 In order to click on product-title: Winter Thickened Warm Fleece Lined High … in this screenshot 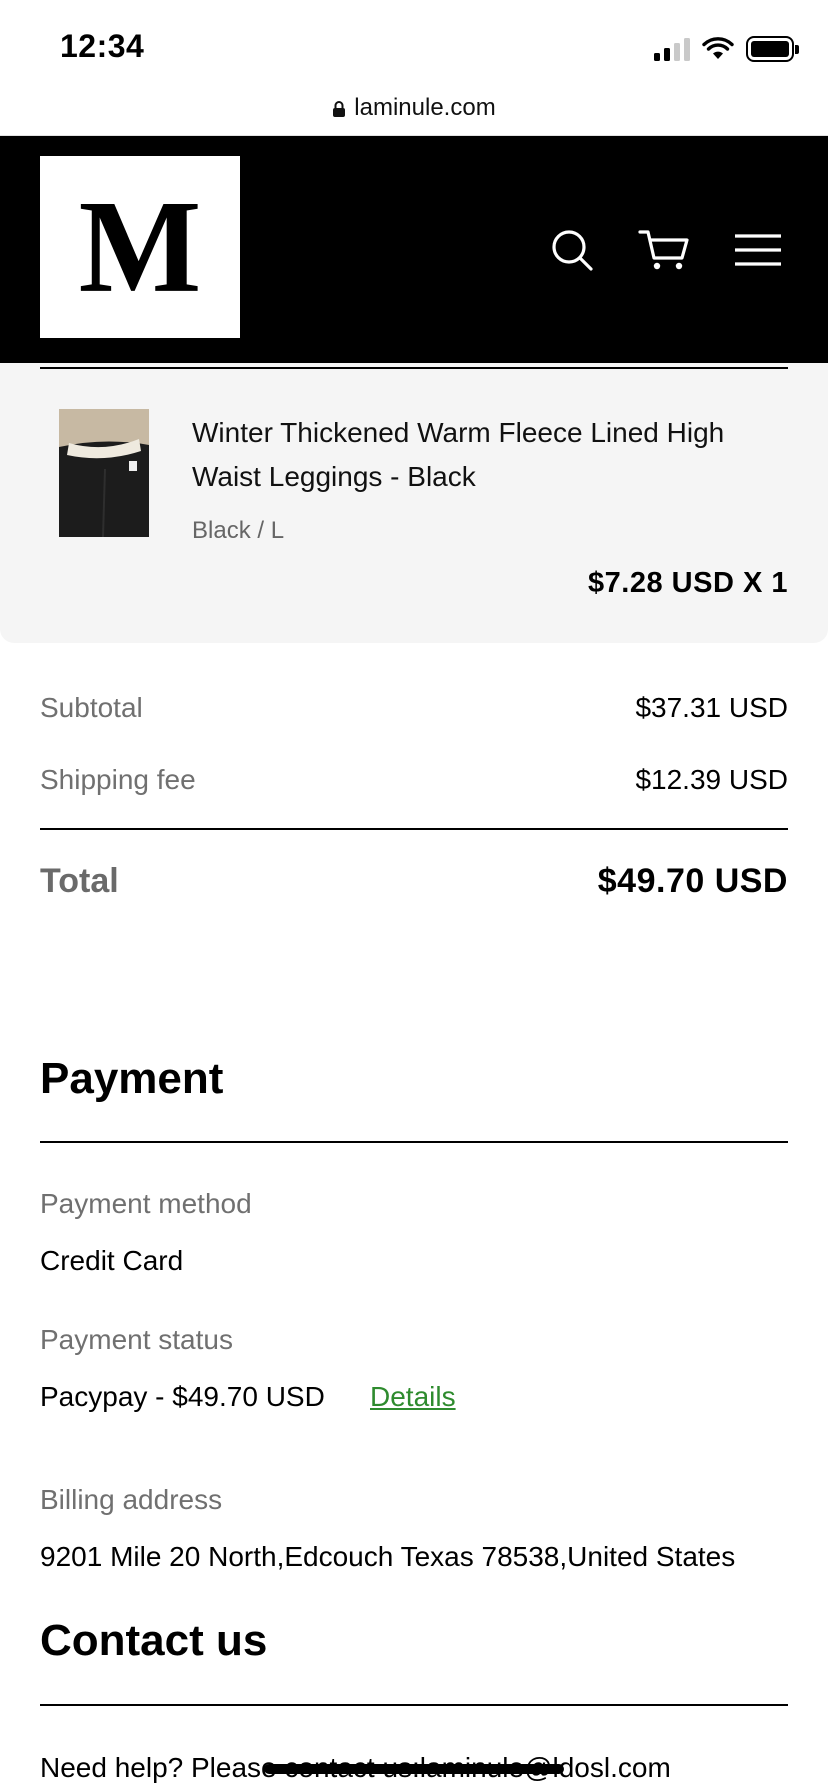, I will do `click(492, 455)`.